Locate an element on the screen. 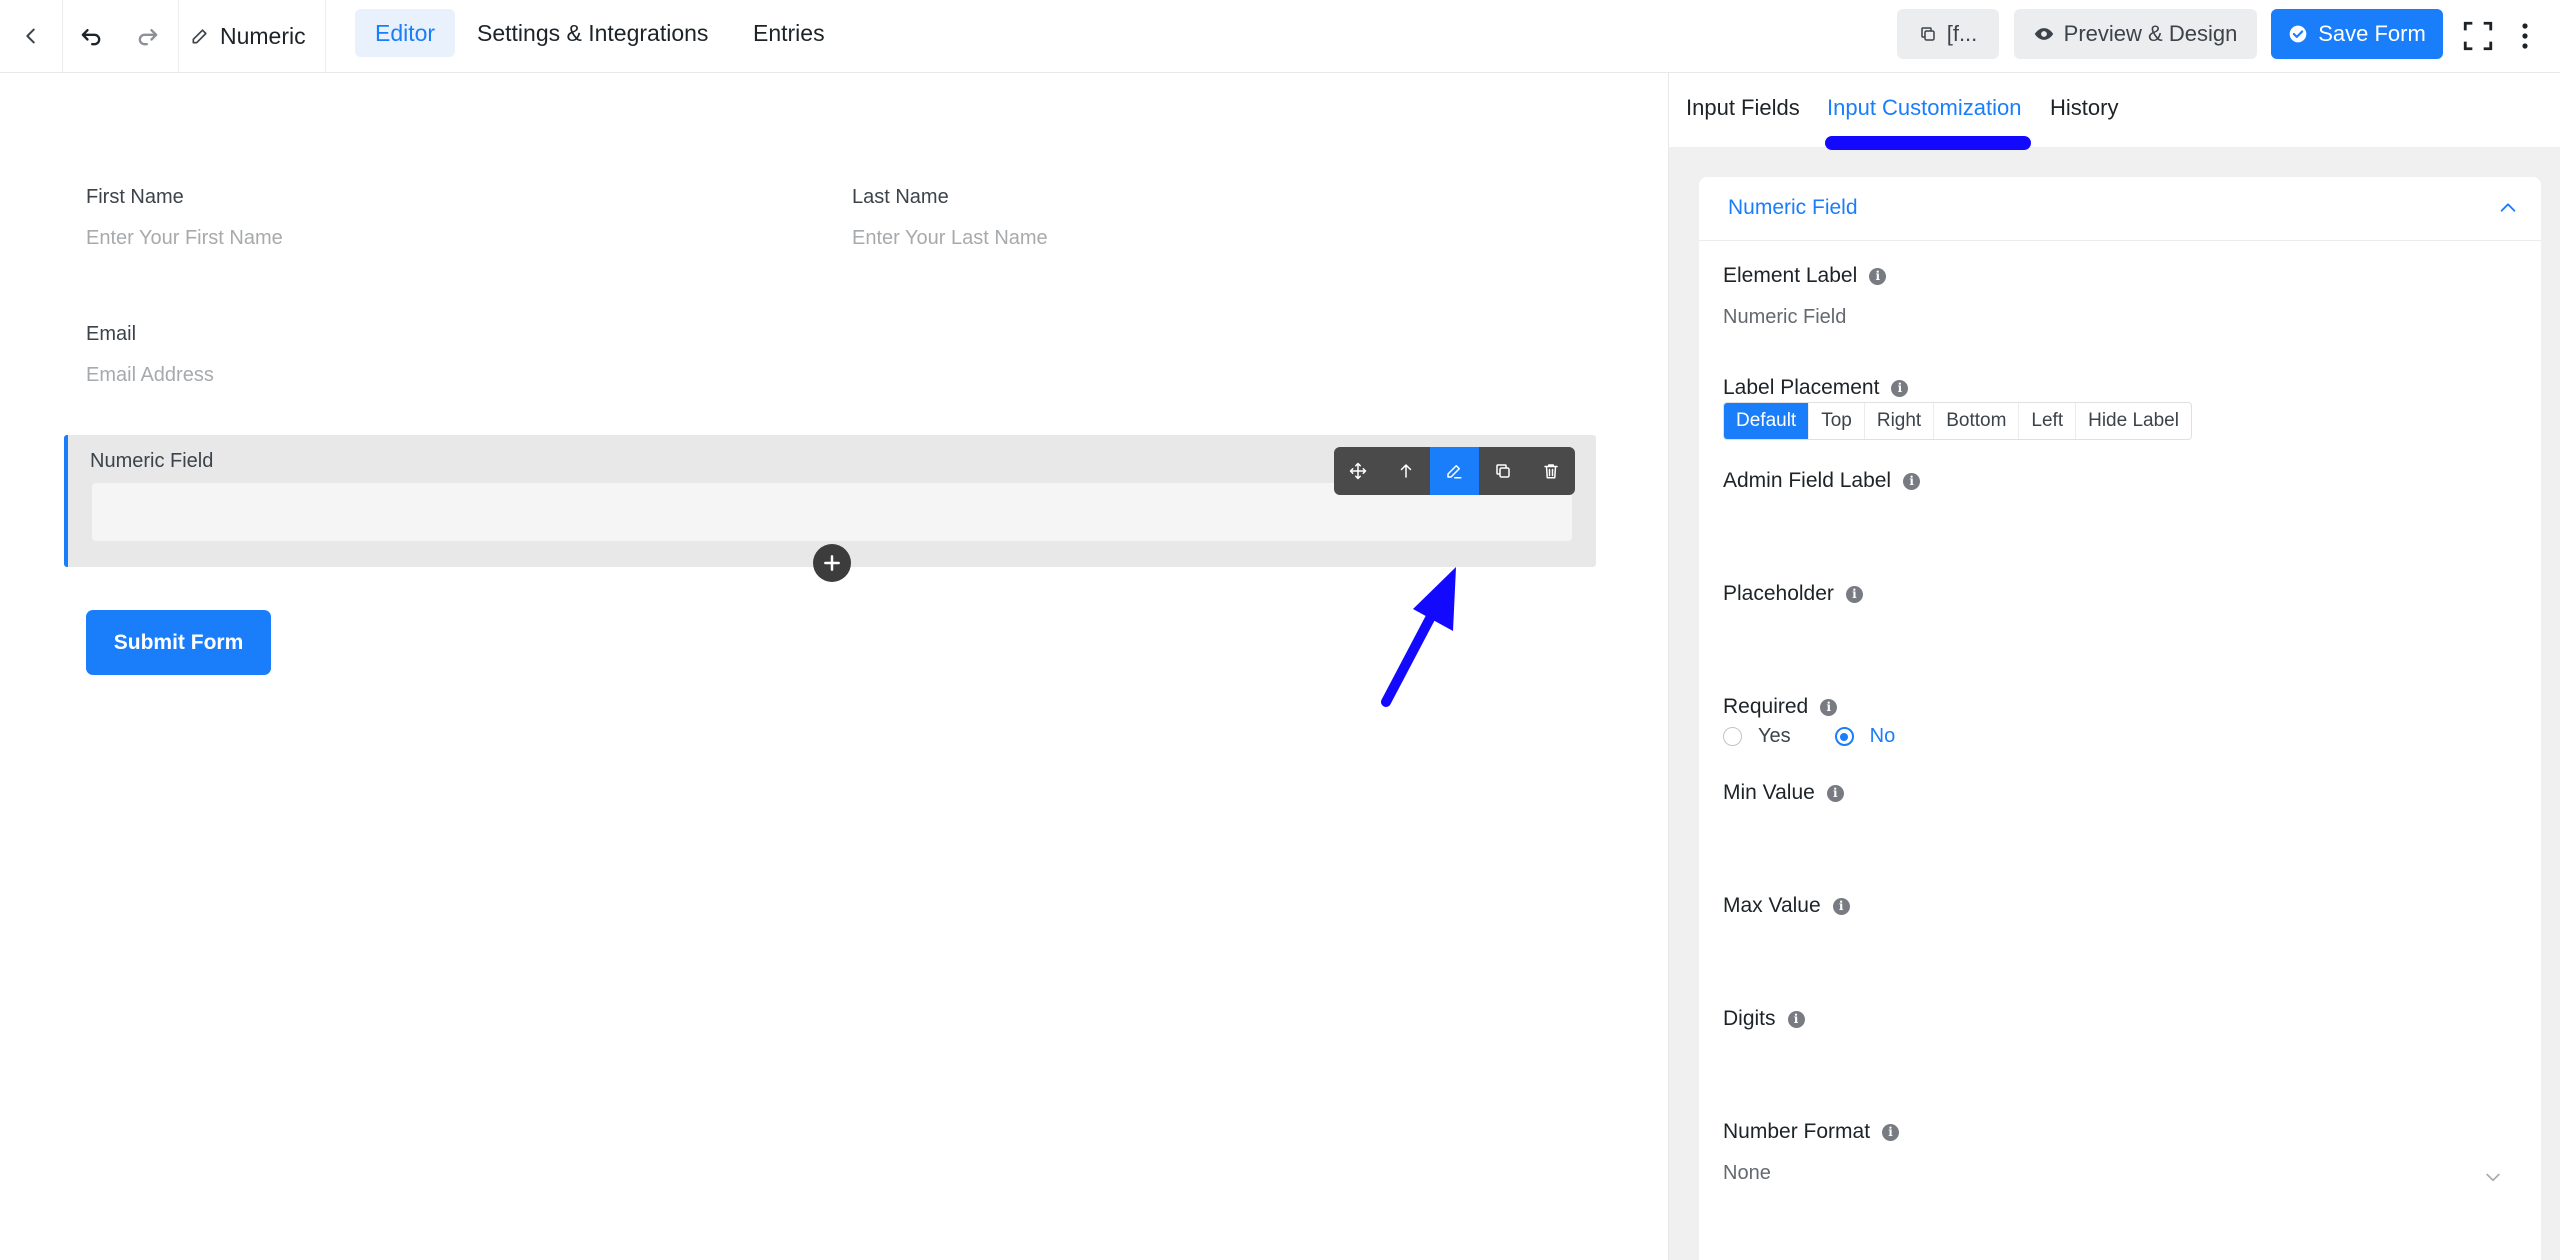 The height and width of the screenshot is (1260, 2560). tab-entries: Entries is located at coordinates (789, 33).